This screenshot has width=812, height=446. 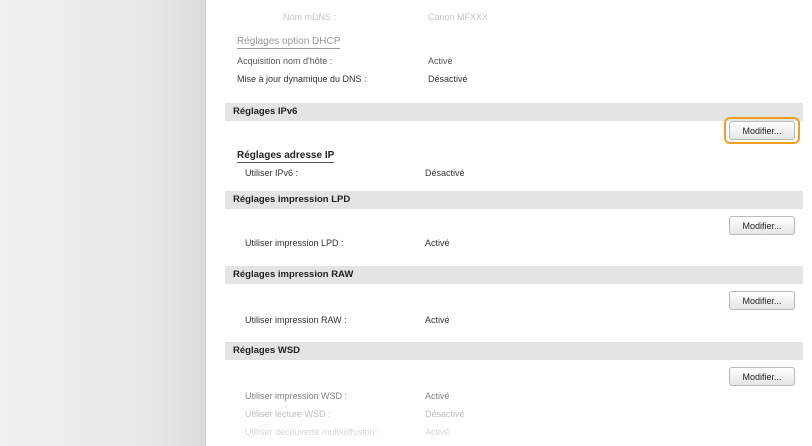 What do you see at coordinates (437, 432) in the screenshot?
I see `wsd-multicast-value: Activé` at bounding box center [437, 432].